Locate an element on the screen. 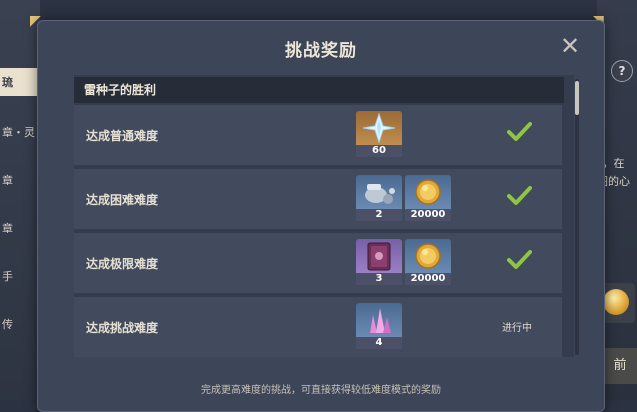 The width and height of the screenshot is (637, 412). reward-count: 60 is located at coordinates (379, 151).